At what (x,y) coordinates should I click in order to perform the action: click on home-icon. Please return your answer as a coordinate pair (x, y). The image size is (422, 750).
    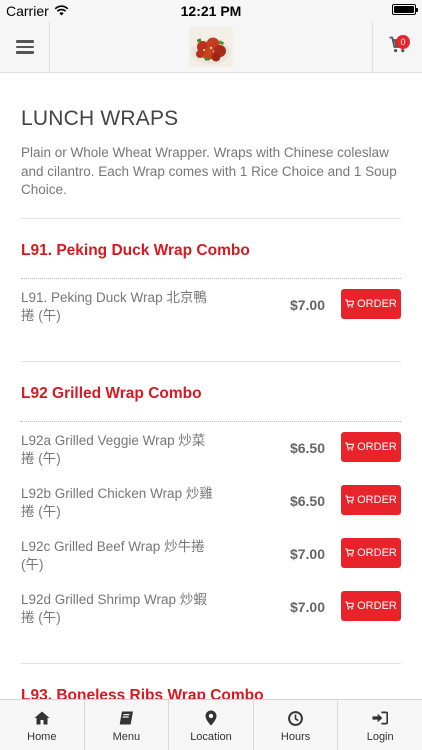
    Looking at the image, I should click on (42, 718).